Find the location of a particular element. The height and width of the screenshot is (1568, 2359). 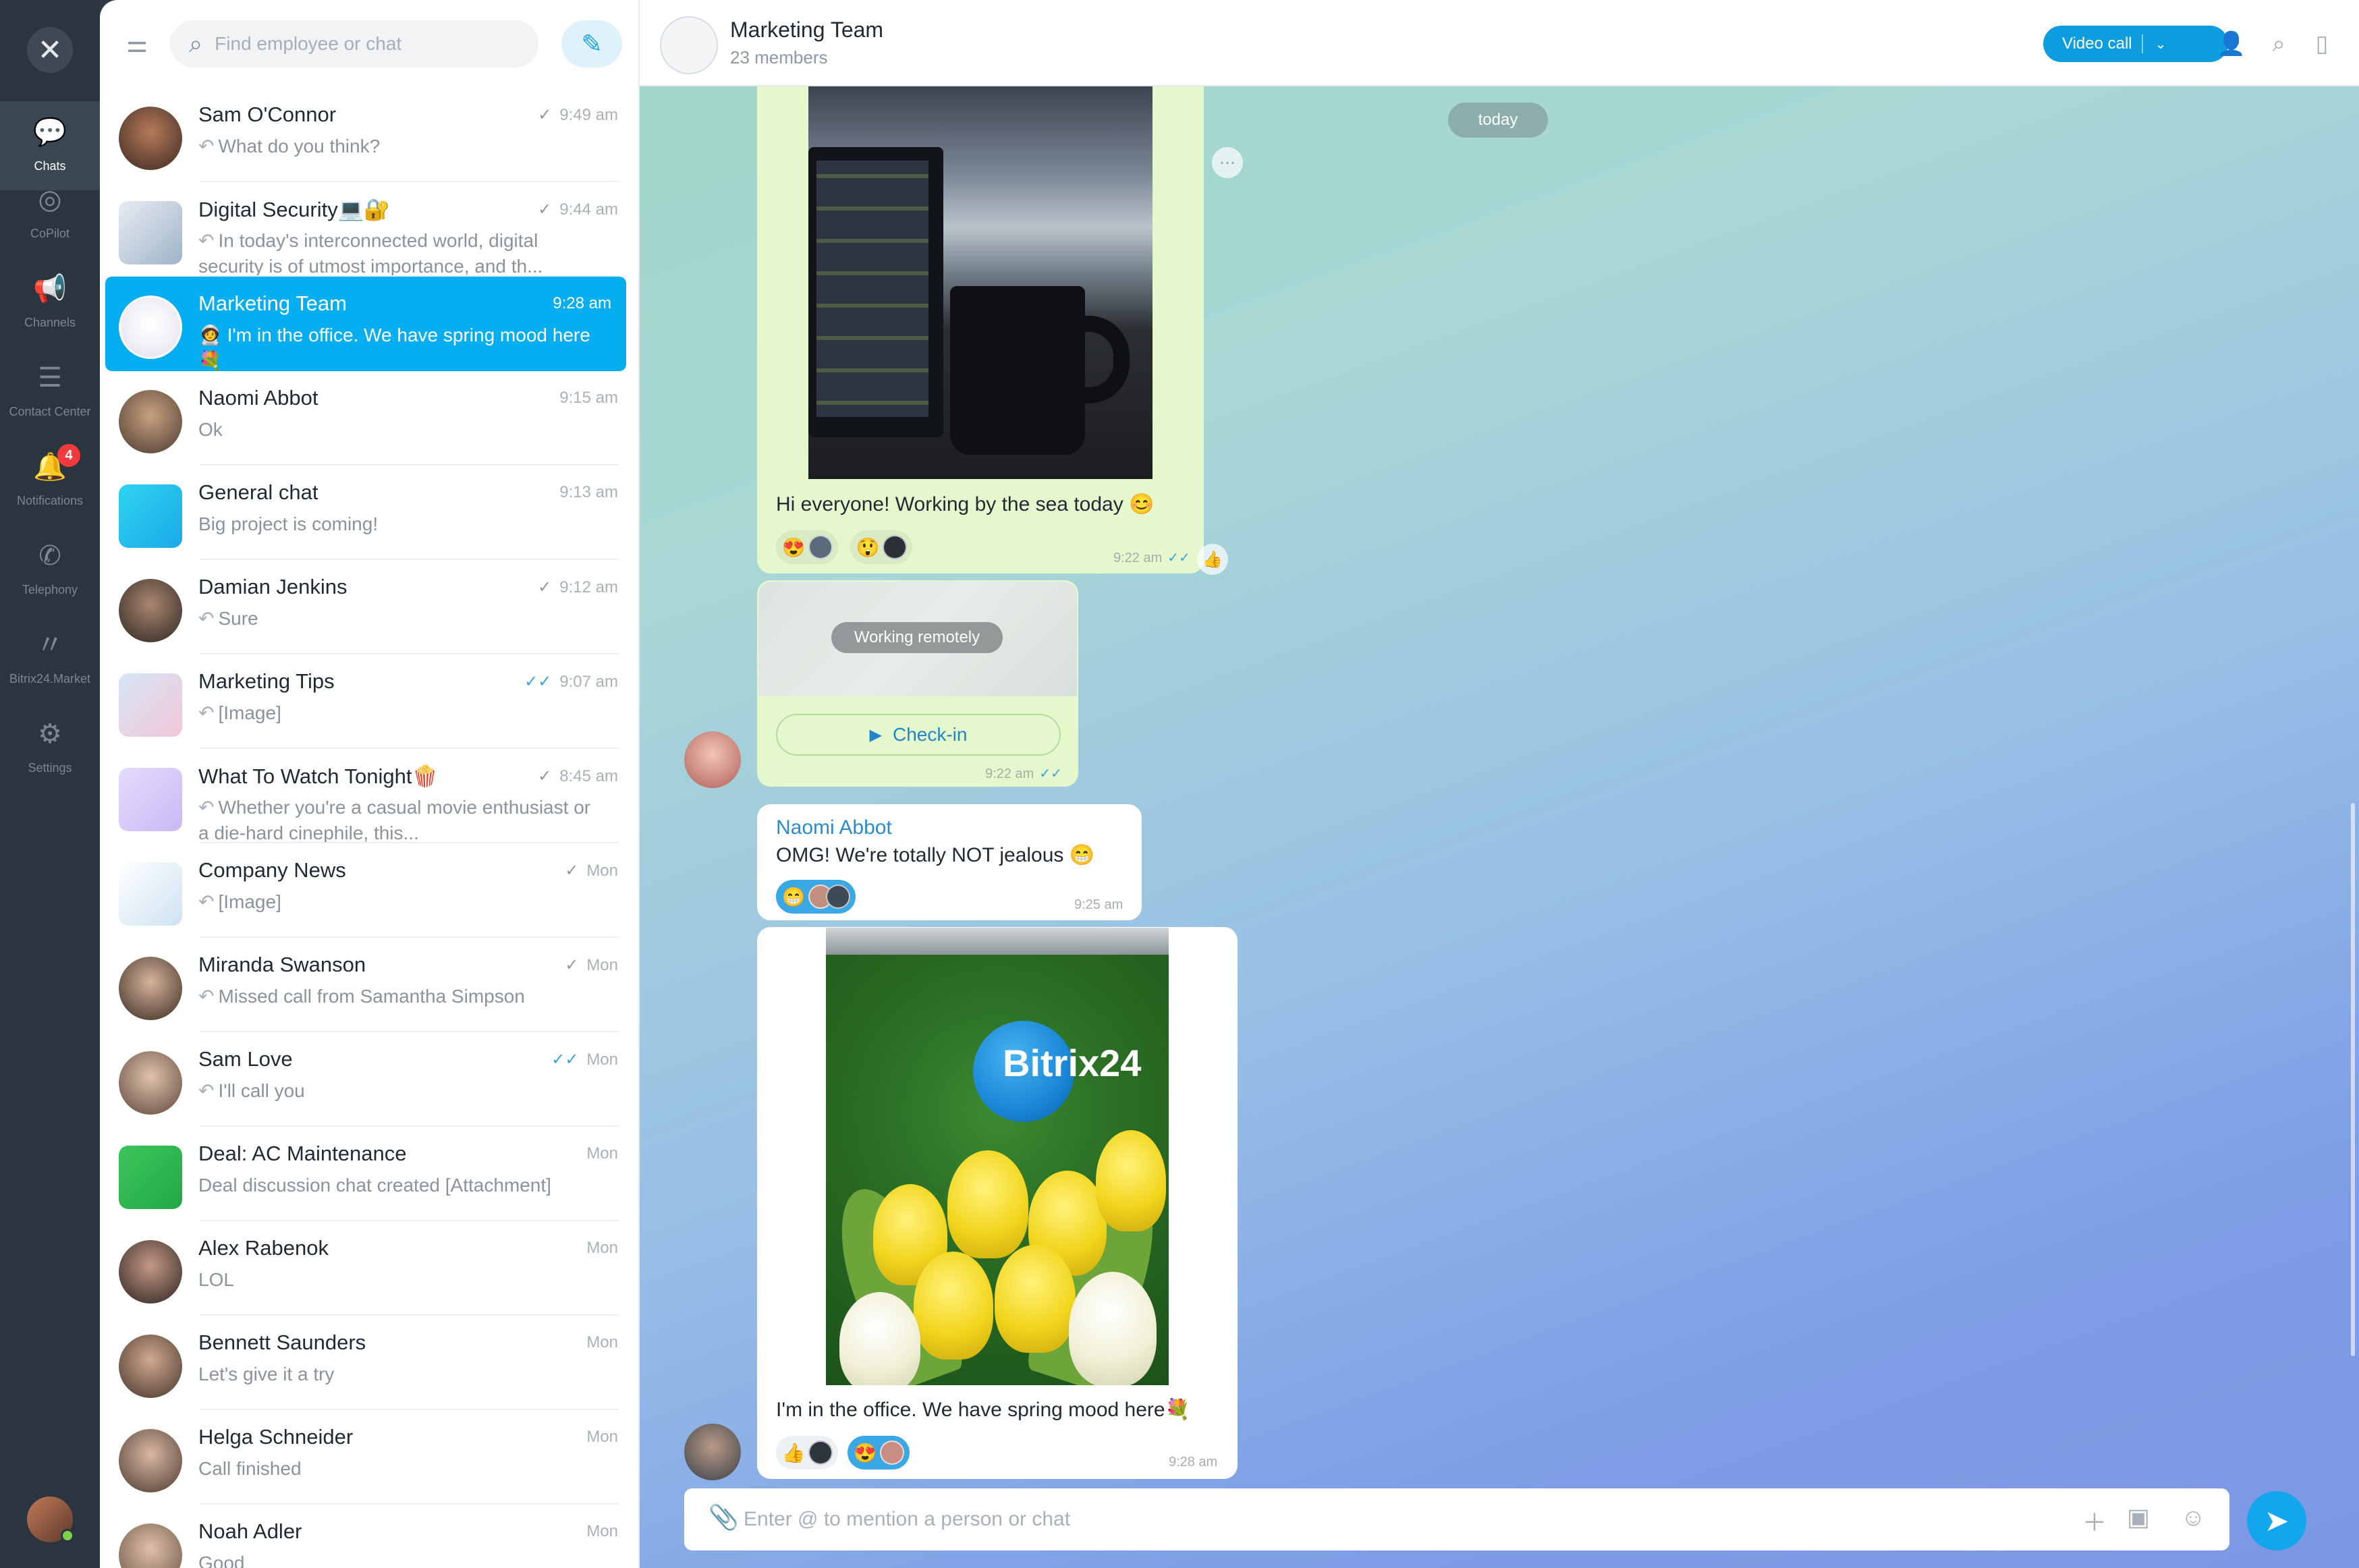

message-author: Naomi Abbot is located at coordinates (834, 827).